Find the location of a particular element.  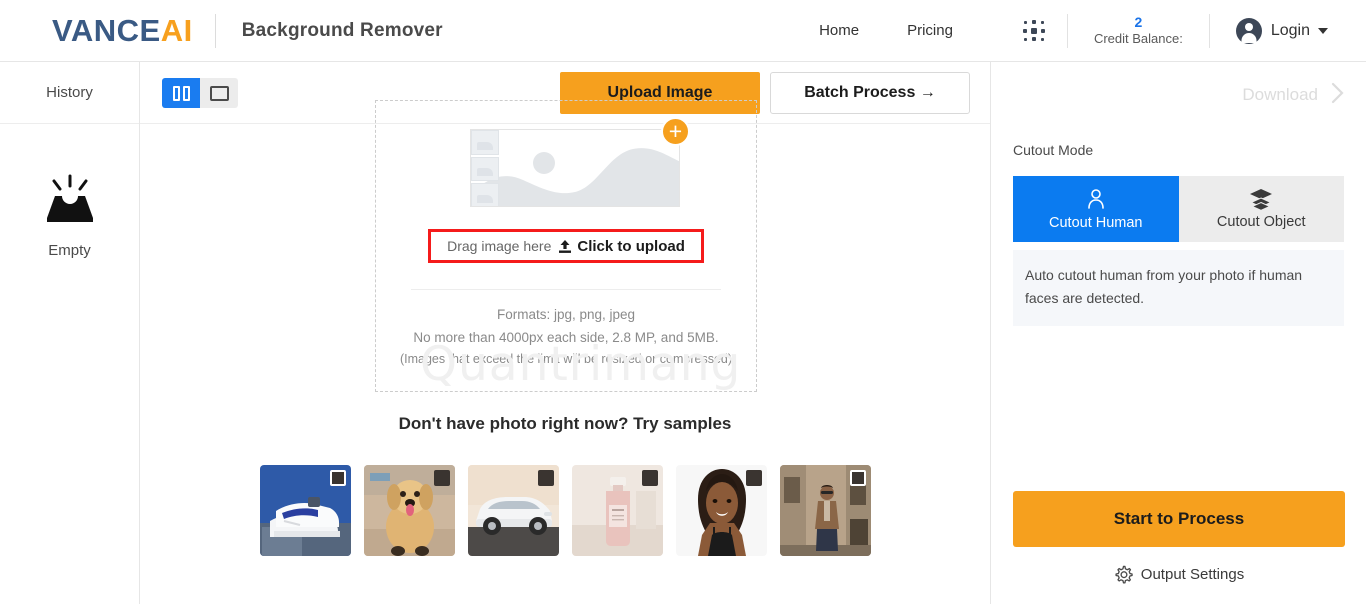

cutout-object-button: Cutout Object is located at coordinates (1261, 209).